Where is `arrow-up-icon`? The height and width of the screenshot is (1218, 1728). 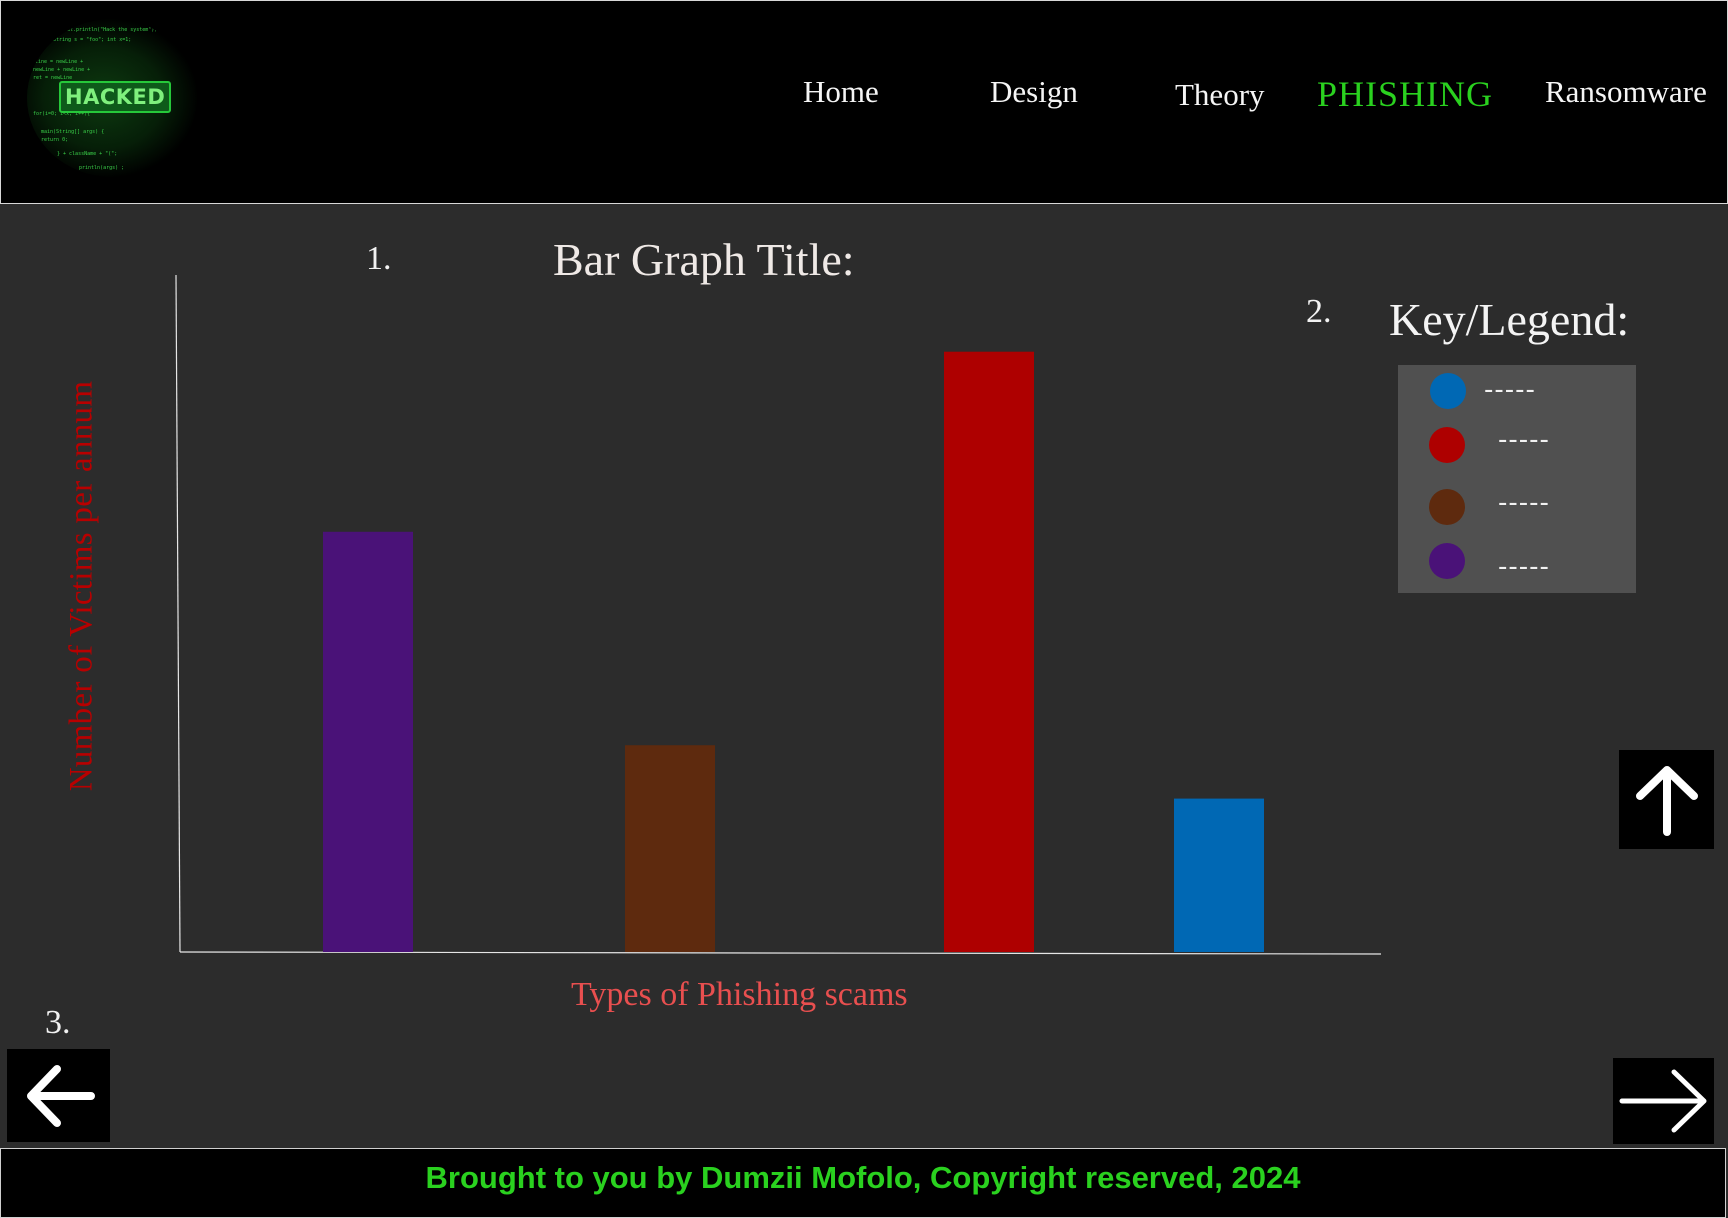 arrow-up-icon is located at coordinates (1666, 800).